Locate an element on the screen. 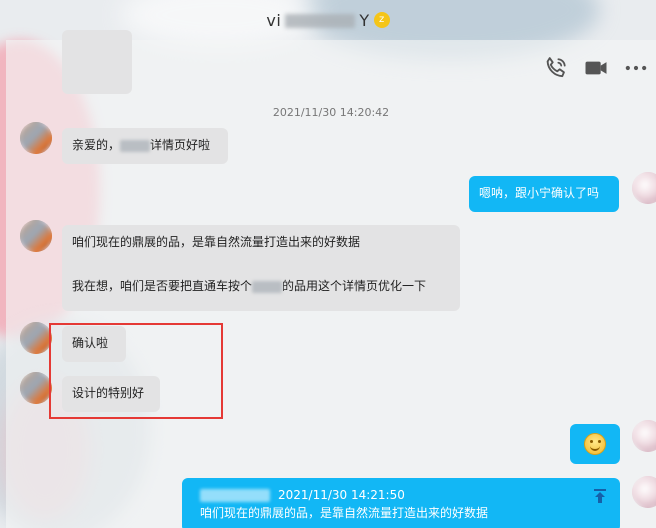 This screenshot has width=656, height=528. scroll-to-source-icon is located at coordinates (600, 496).